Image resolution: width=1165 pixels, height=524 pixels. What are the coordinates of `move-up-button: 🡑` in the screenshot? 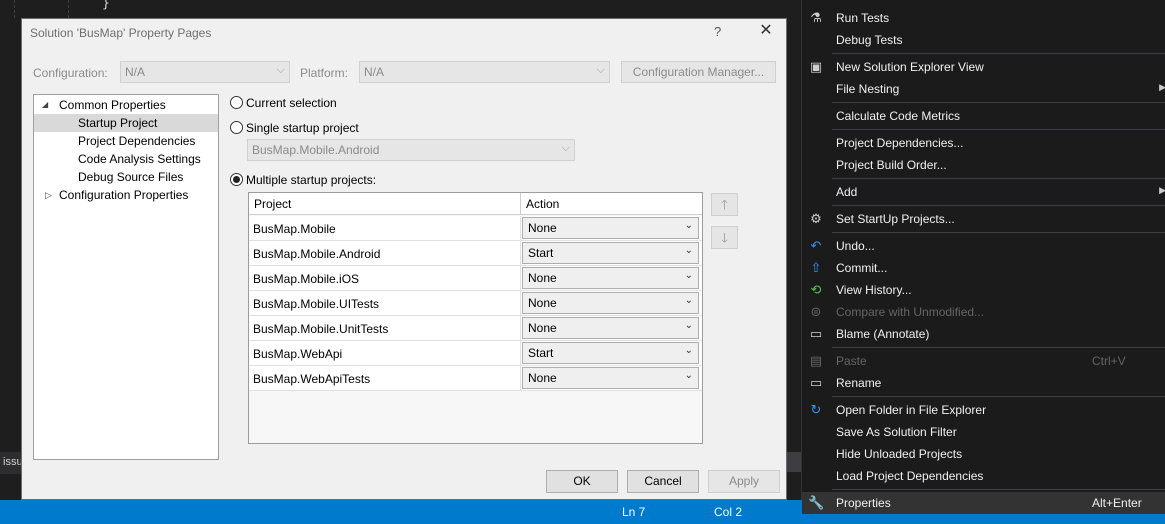 It's located at (724, 204).